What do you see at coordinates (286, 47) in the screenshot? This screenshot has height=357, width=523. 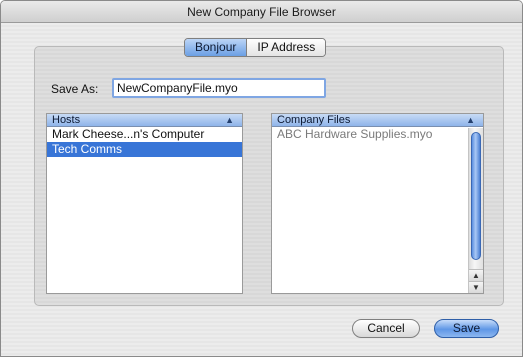 I see `tab-ip-address: IP Address` at bounding box center [286, 47].